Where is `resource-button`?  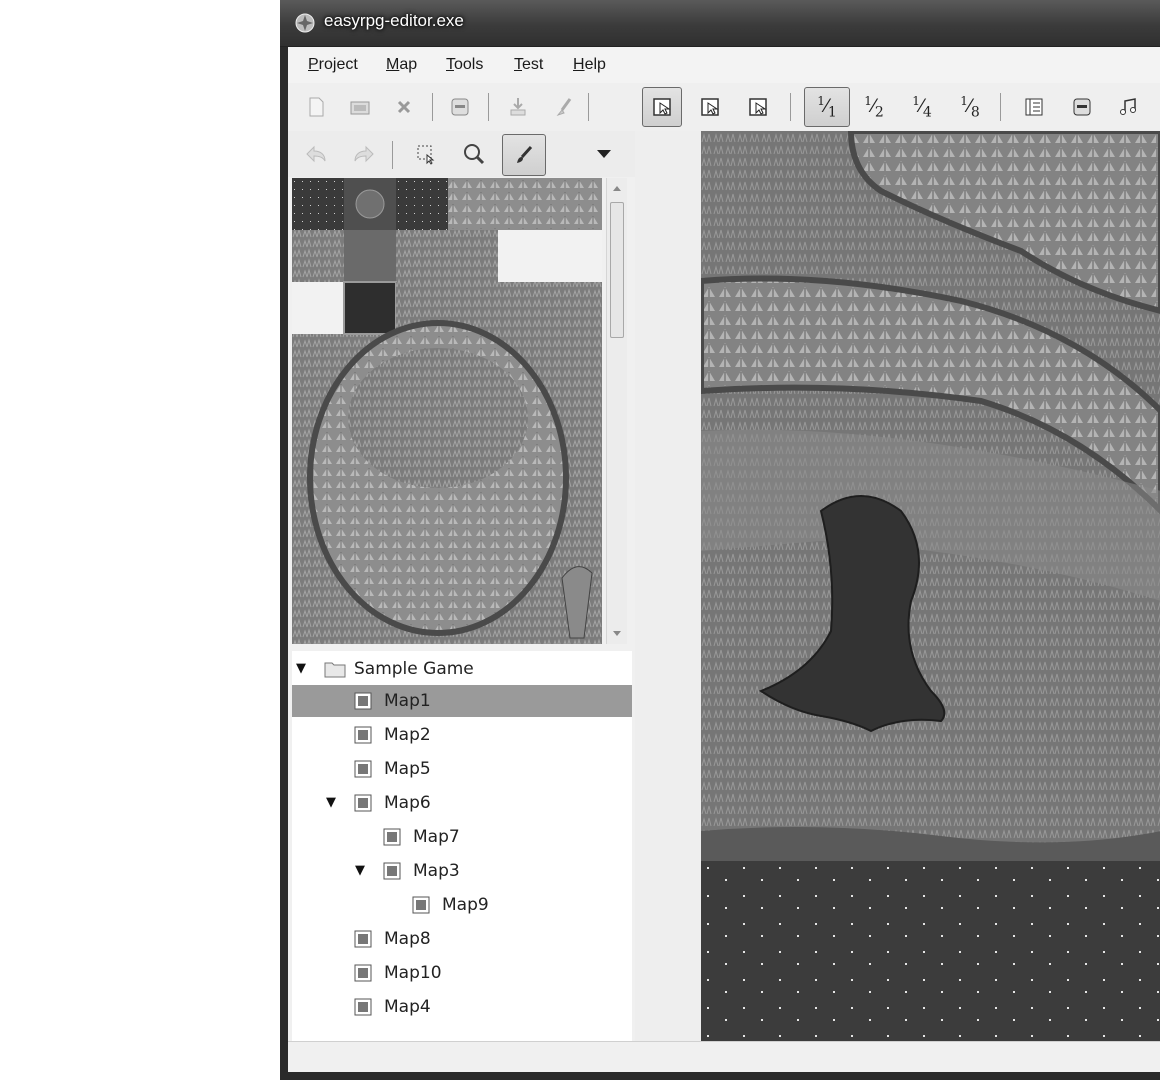 resource-button is located at coordinates (1082, 107).